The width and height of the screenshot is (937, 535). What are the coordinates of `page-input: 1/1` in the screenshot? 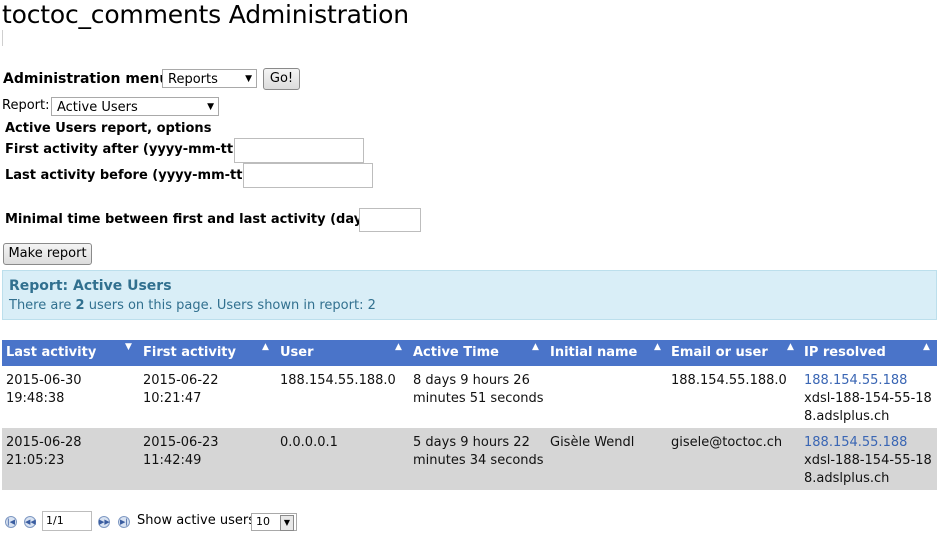 It's located at (67, 521).